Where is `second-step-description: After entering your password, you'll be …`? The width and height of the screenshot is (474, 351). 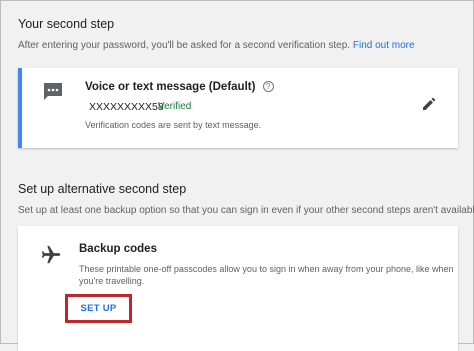
second-step-description: After entering your password, you'll be … is located at coordinates (216, 45).